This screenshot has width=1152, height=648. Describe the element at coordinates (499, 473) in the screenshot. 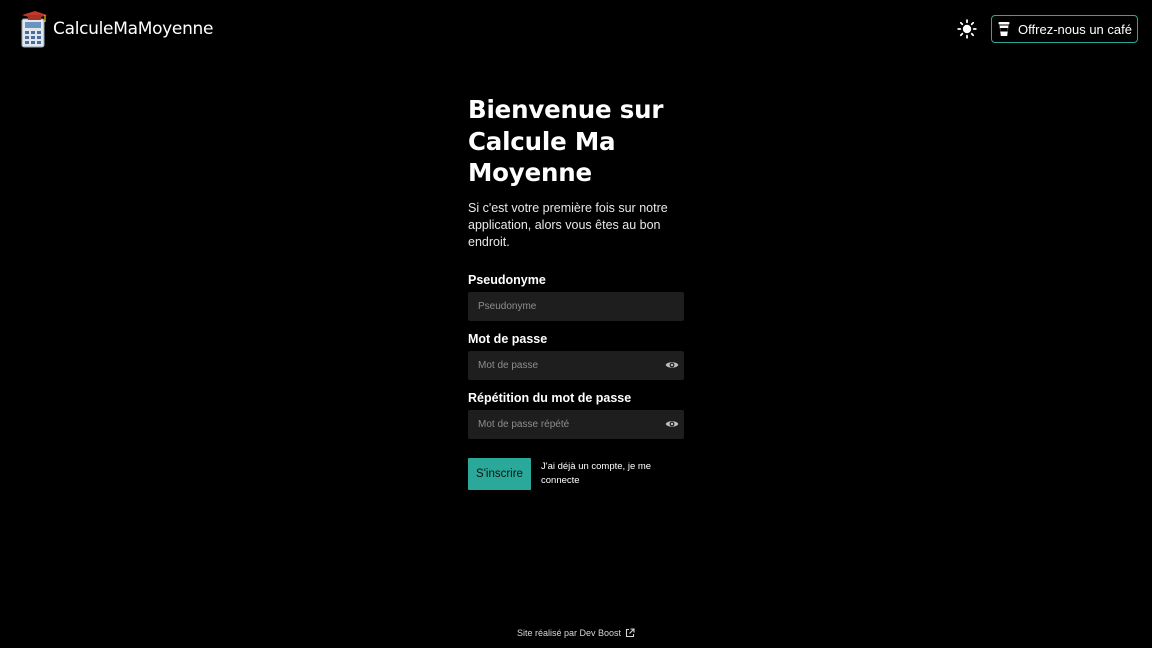

I see `signup-button: S'inscrire` at that location.